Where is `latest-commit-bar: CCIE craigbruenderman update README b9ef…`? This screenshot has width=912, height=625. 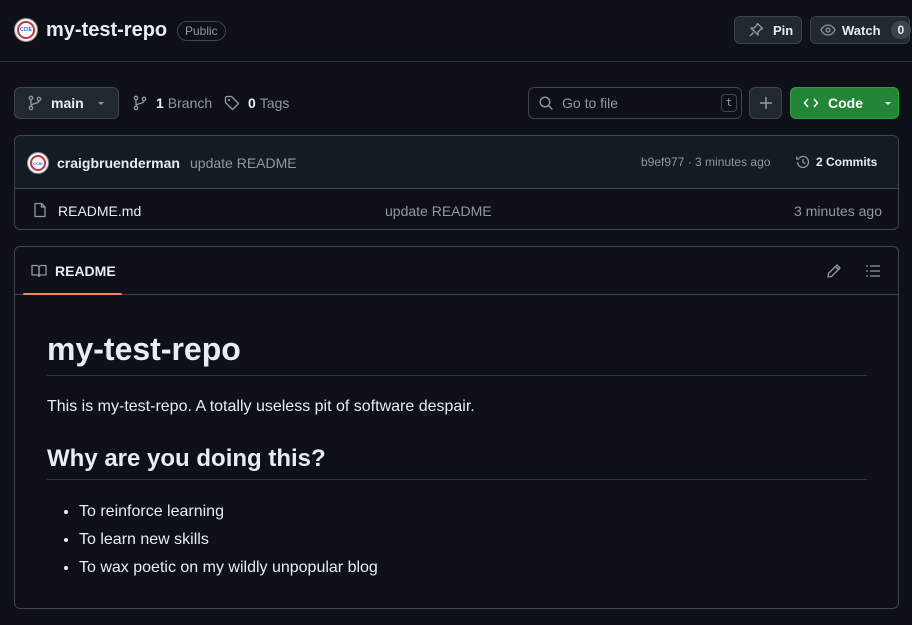
latest-commit-bar: CCIE craigbruenderman update README b9ef… is located at coordinates (456, 162).